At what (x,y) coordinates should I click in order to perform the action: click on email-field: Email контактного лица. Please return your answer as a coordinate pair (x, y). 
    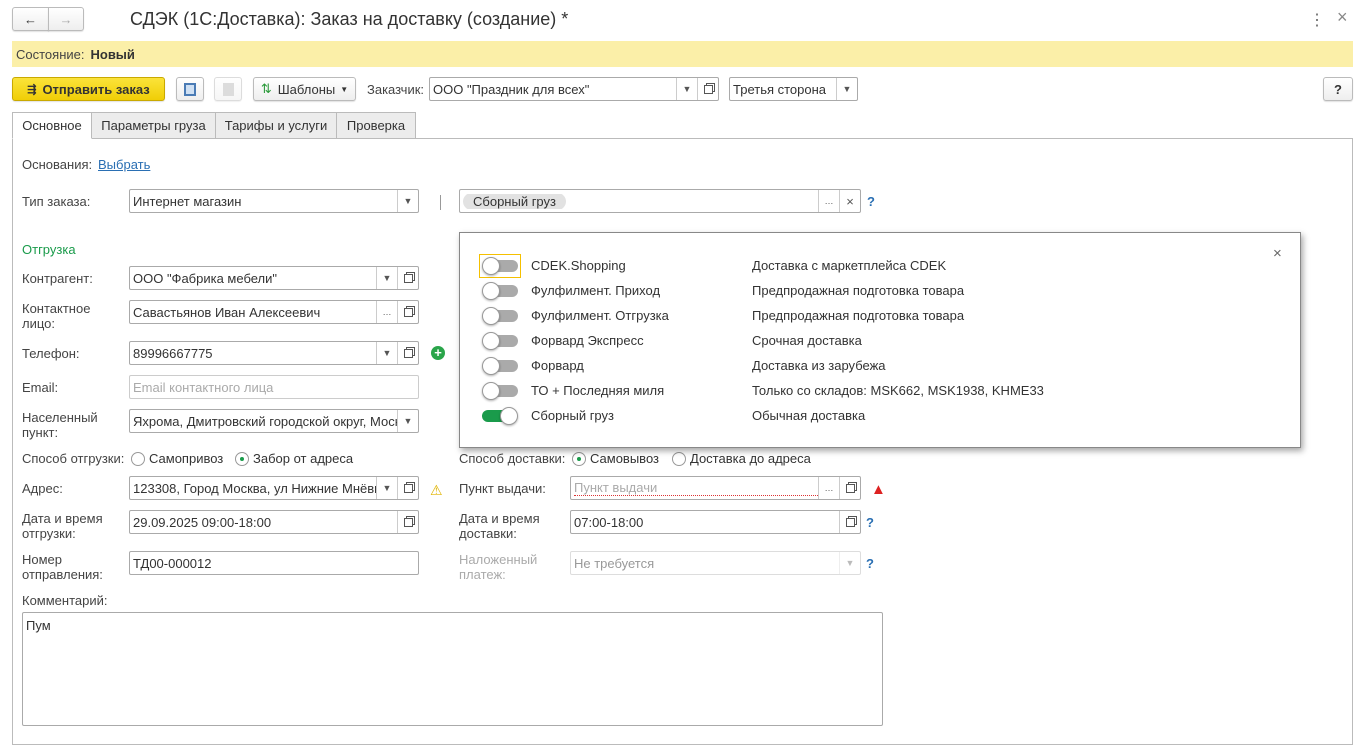
    Looking at the image, I should click on (274, 387).